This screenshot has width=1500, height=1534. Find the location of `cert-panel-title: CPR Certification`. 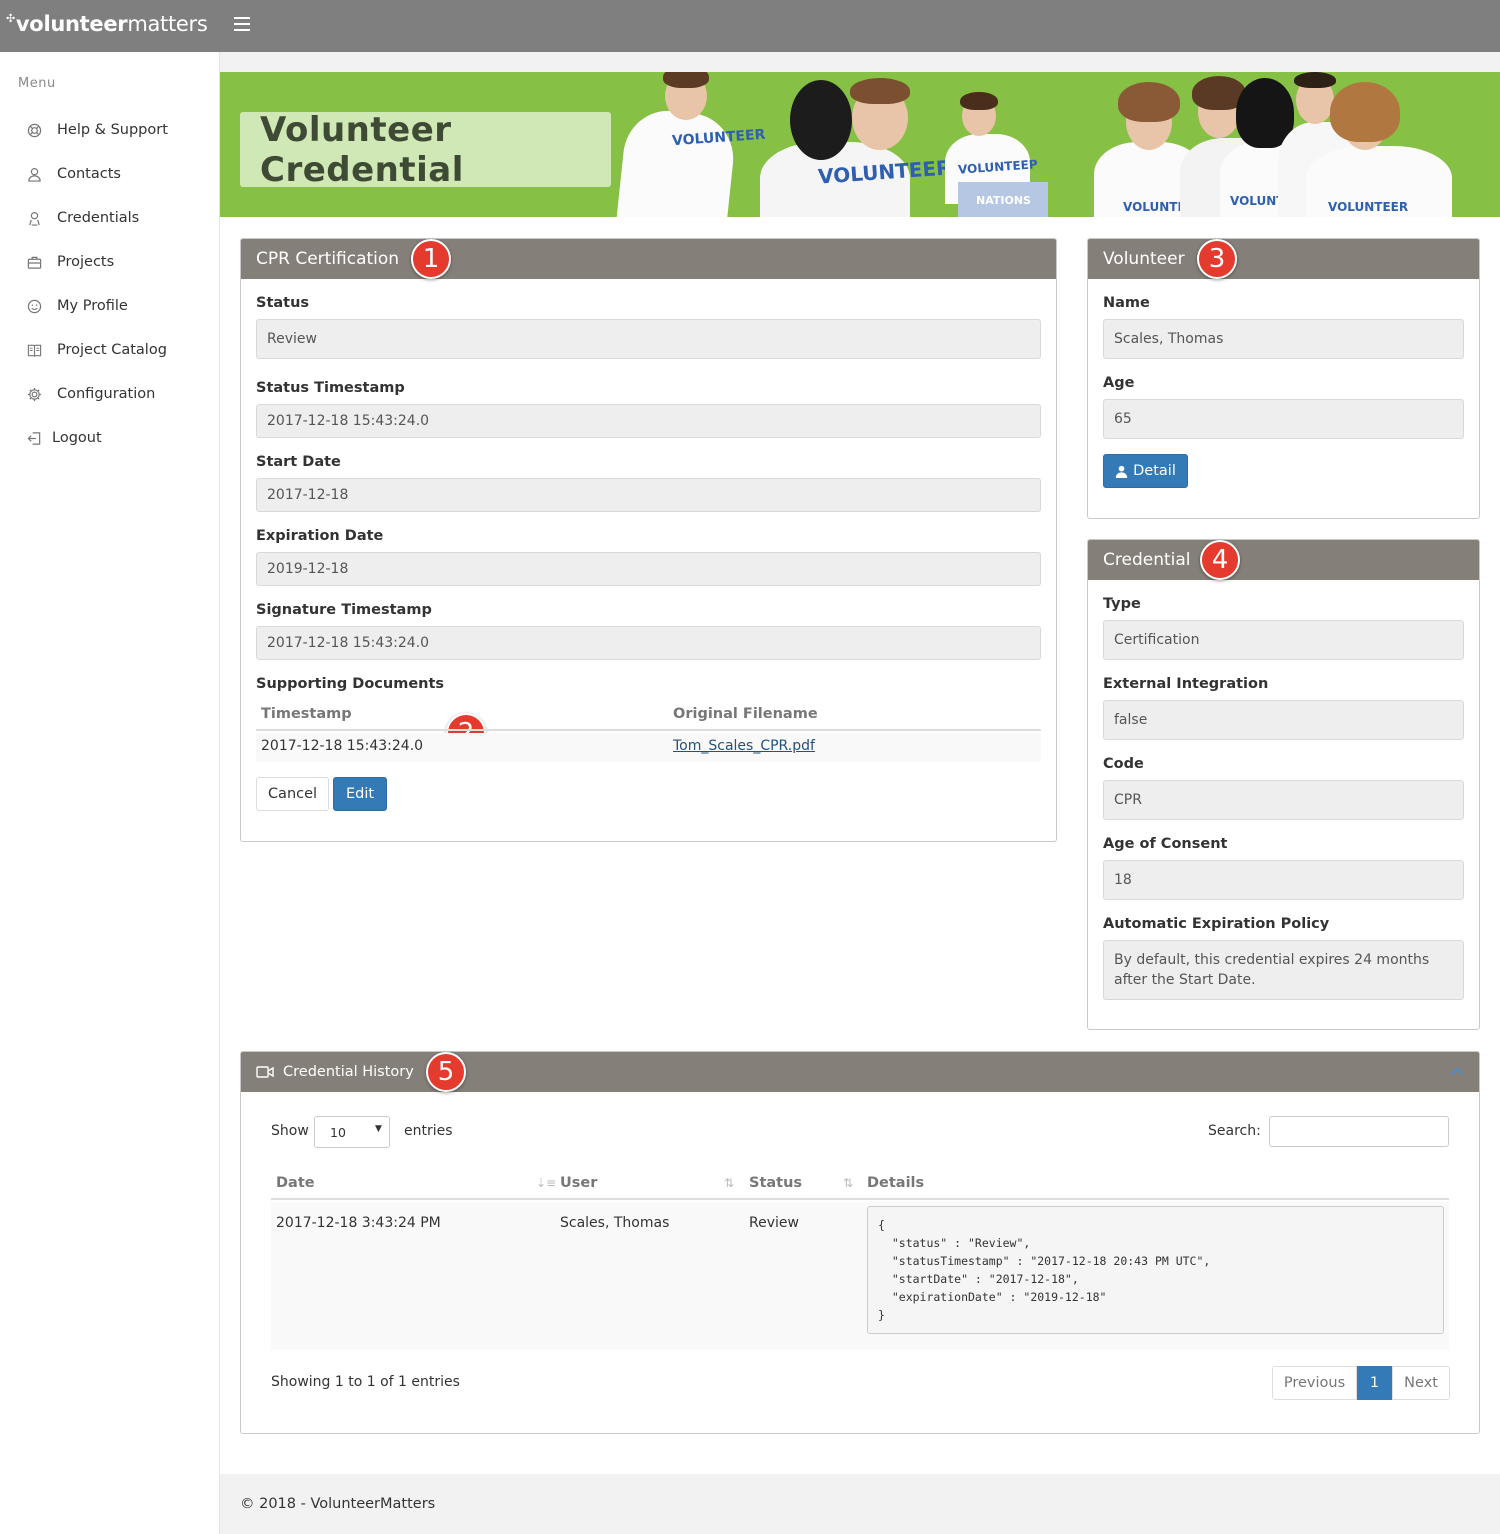

cert-panel-title: CPR Certification is located at coordinates (328, 259).